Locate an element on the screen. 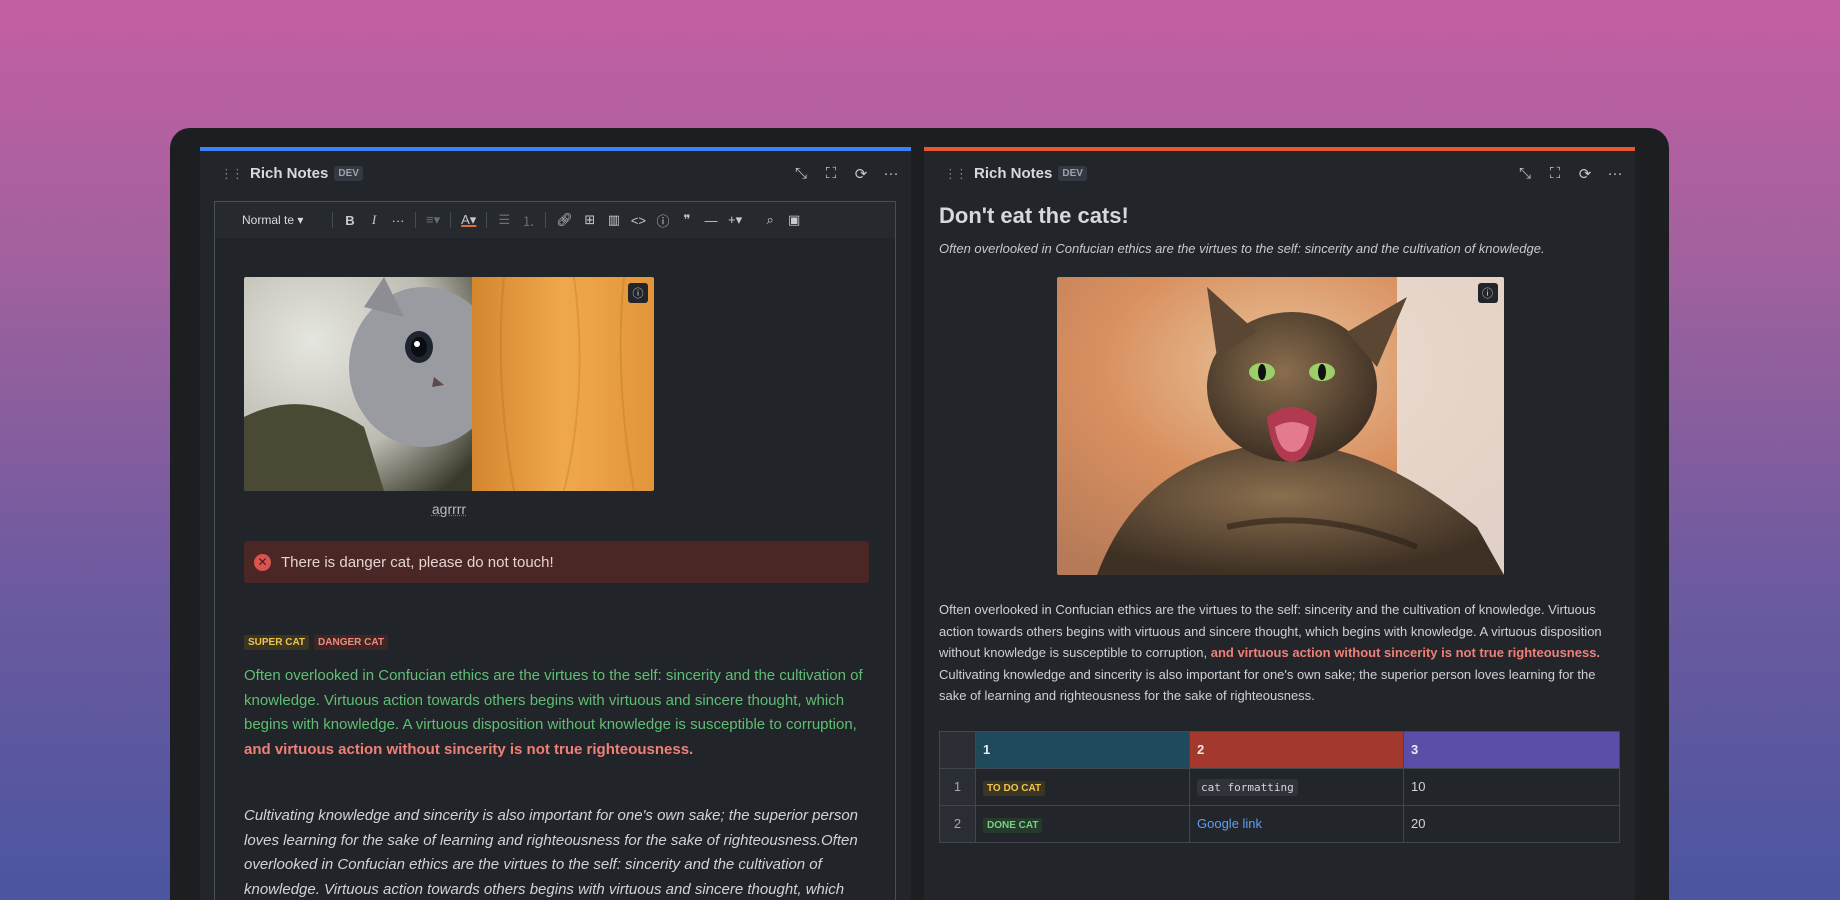 This screenshot has height=900, width=1840. cat-image-illustration is located at coordinates (449, 384).